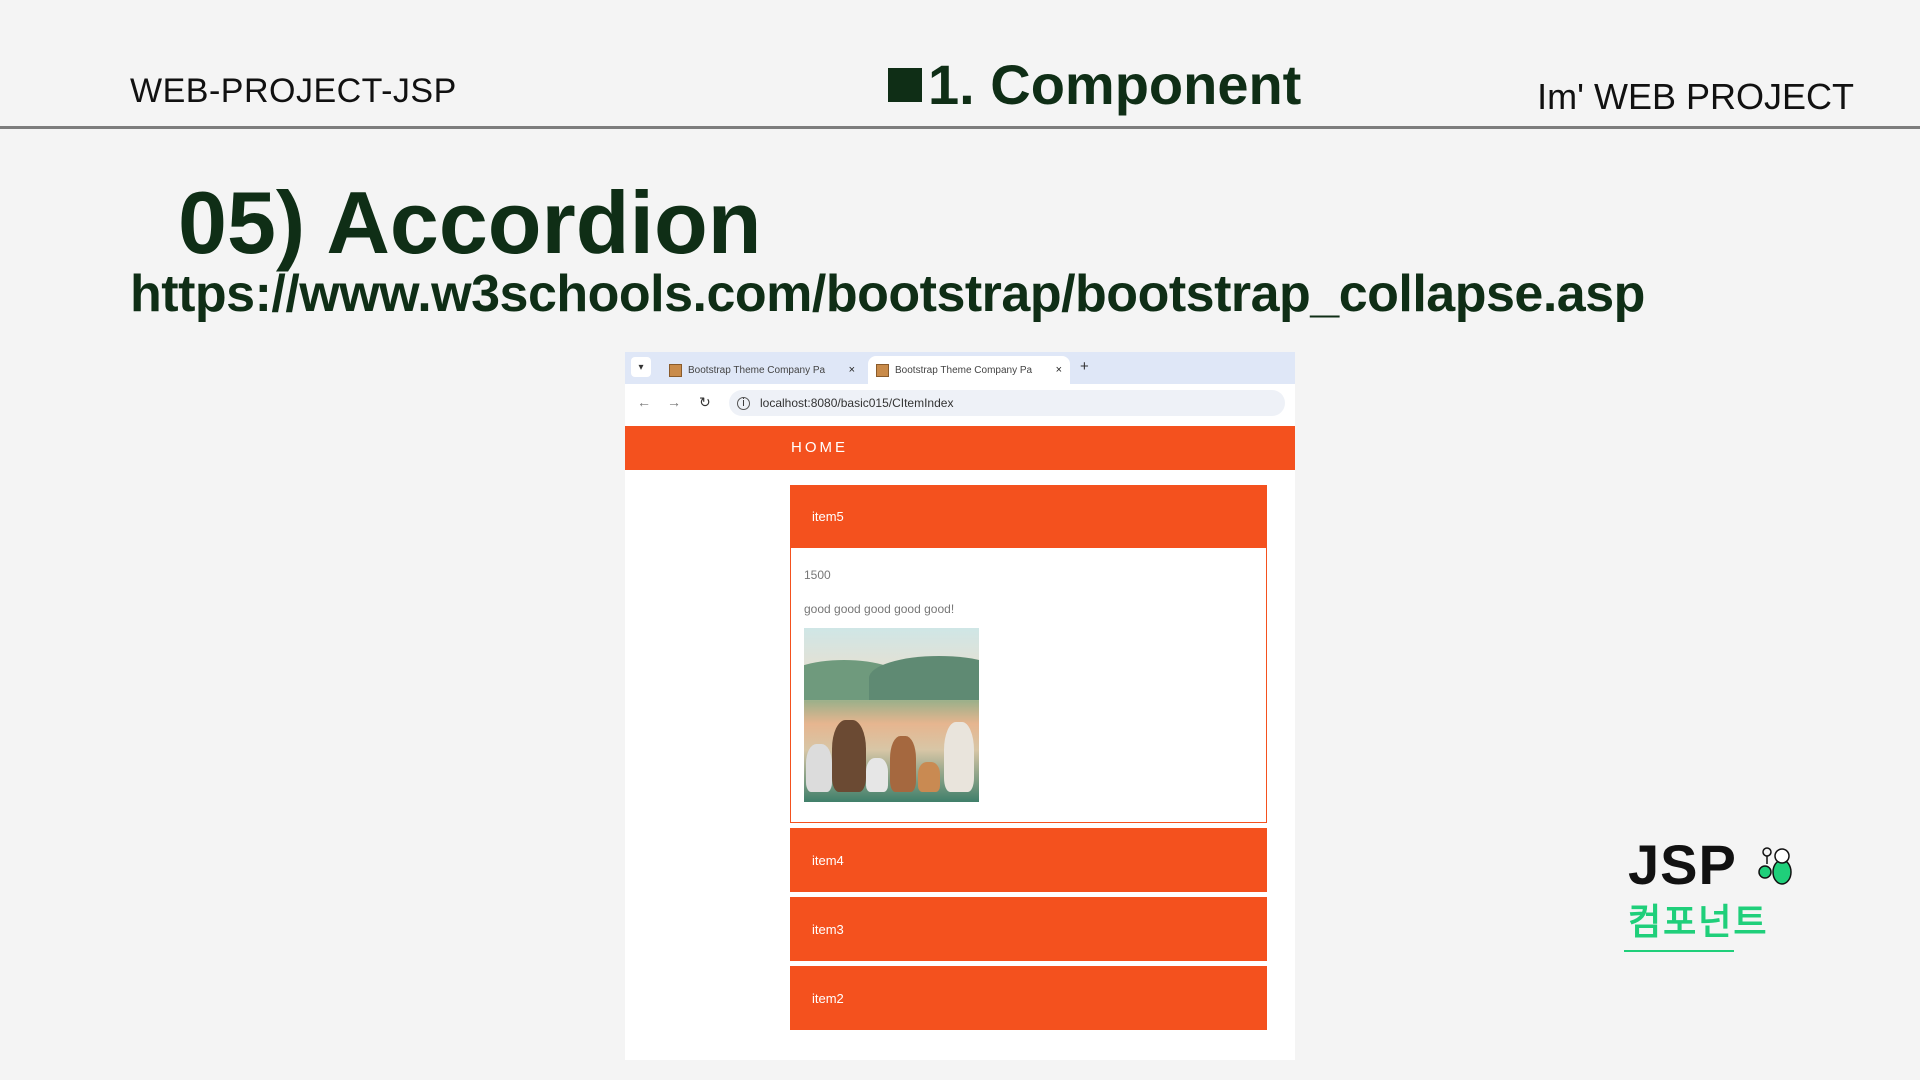  Describe the element at coordinates (641, 367) in the screenshot. I see `tab-search-dropdown-icon: ▾` at that location.